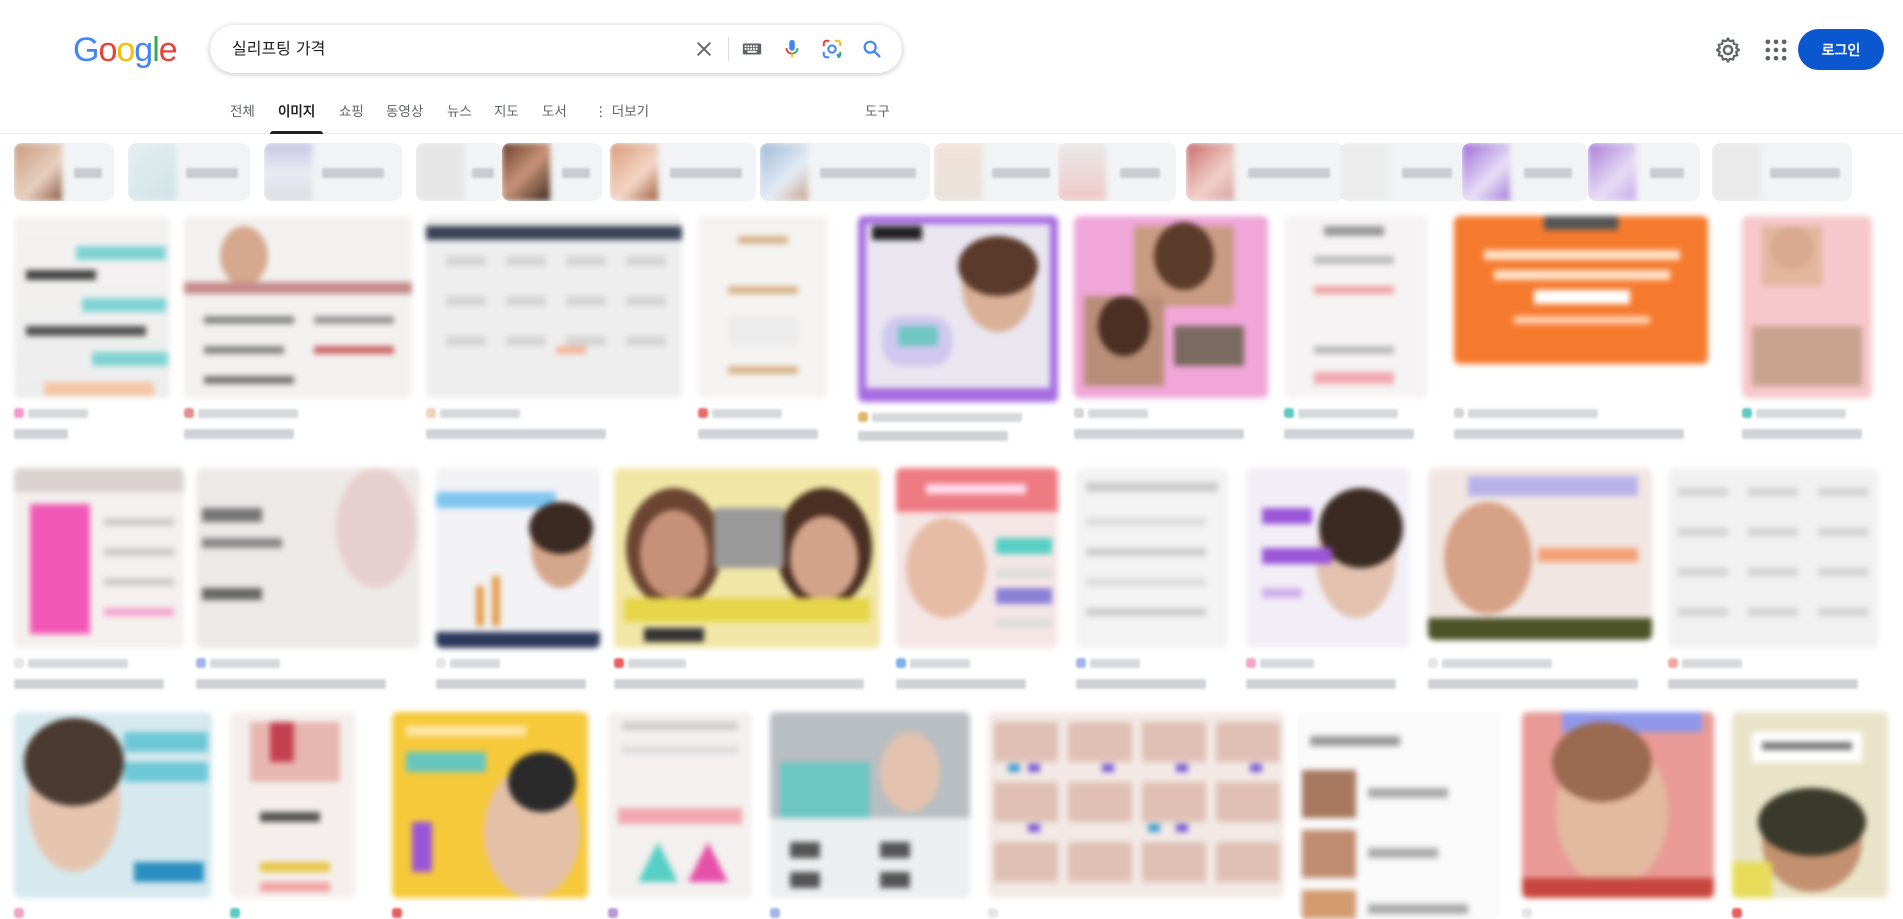 The width and height of the screenshot is (1903, 919). What do you see at coordinates (556, 49) in the screenshot?
I see `search-box: 실리프팅 가격` at bounding box center [556, 49].